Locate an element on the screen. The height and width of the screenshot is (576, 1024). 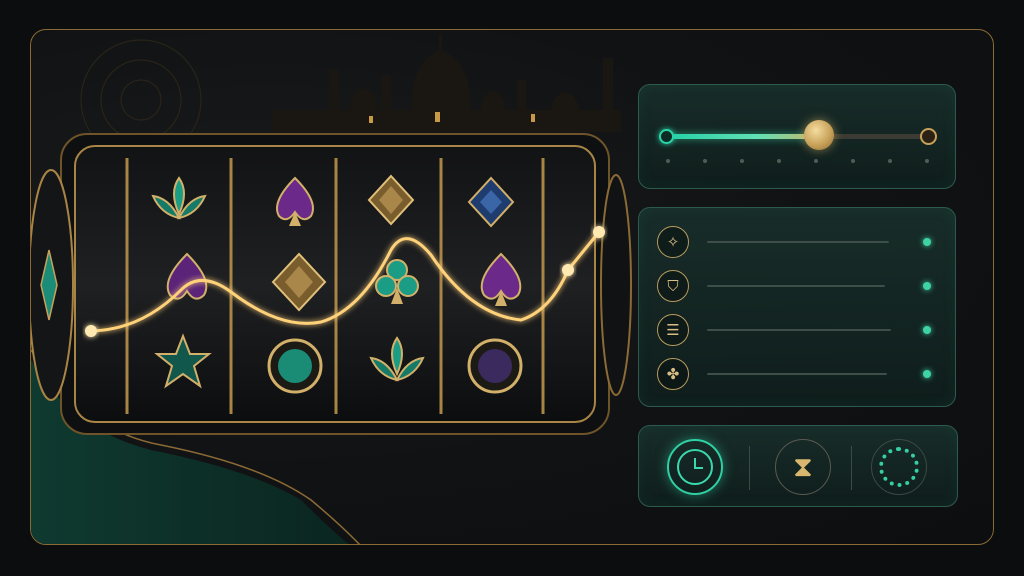
sparkle-icon: ✧ is located at coordinates (673, 242).